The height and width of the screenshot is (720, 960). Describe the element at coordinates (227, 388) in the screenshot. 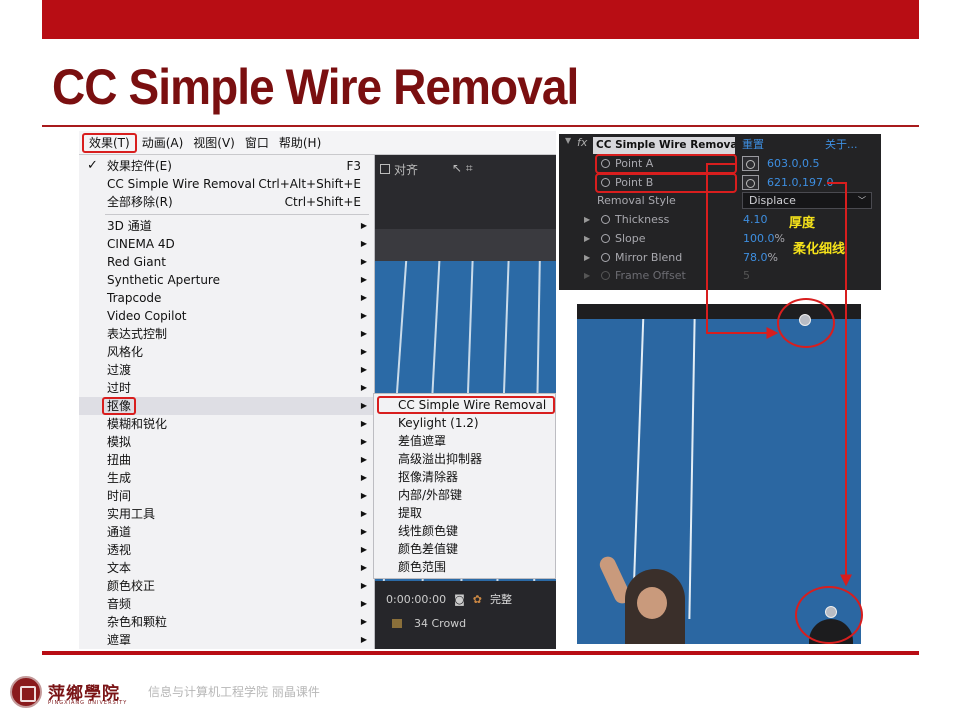

I see `menu-category: 过时 ▶` at that location.